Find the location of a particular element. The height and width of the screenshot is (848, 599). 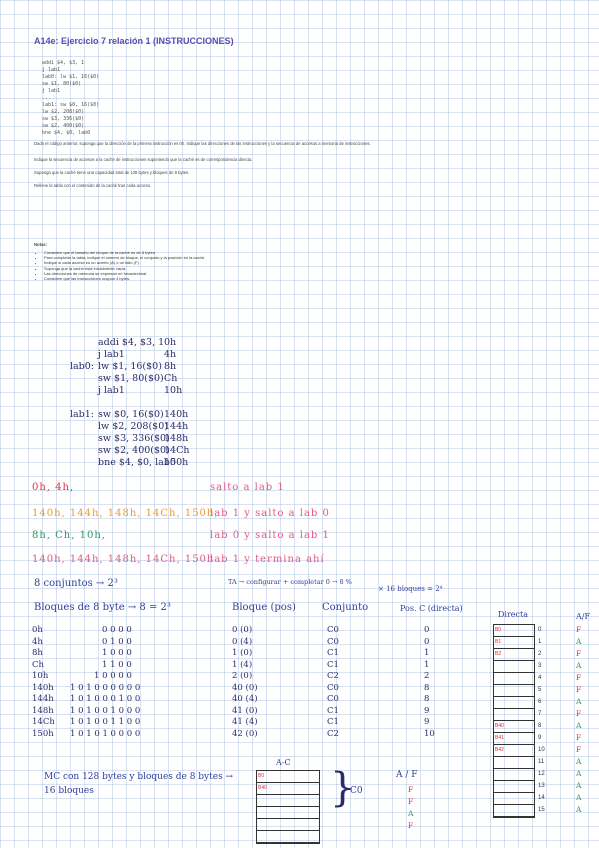

hit-miss-column: F A F A F F A F A F F A A A A A is located at coordinates (578, 720).